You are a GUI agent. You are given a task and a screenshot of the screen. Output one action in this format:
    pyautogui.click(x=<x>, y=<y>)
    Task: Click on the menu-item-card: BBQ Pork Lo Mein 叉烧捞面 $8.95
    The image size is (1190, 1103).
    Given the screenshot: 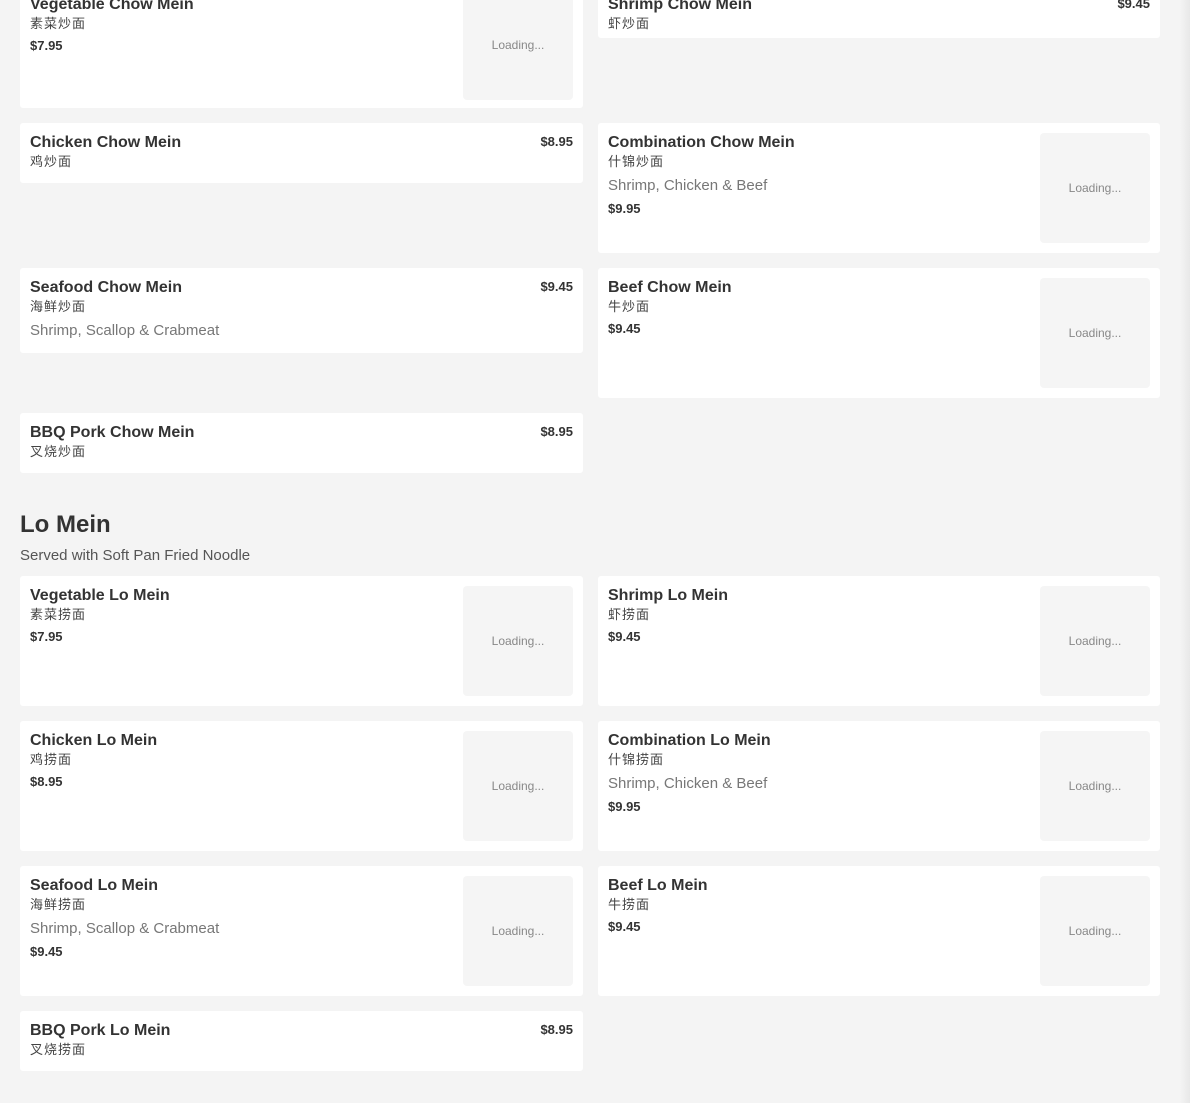 What is the action you would take?
    pyautogui.click(x=301, y=1041)
    